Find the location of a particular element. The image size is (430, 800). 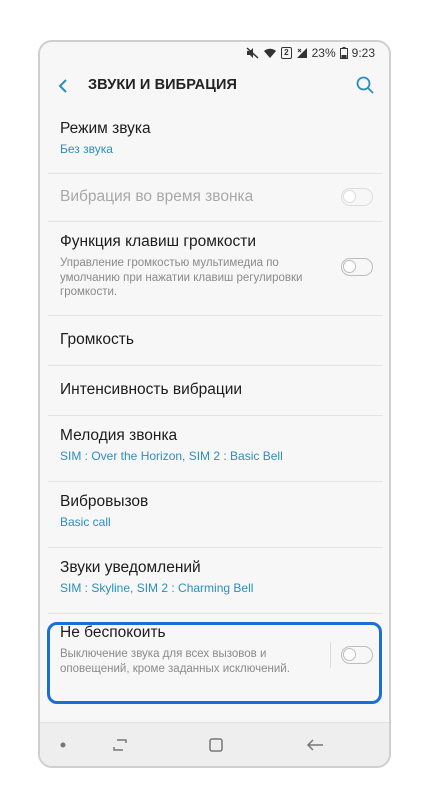

setting-title: Не беспокоить is located at coordinates (113, 632).